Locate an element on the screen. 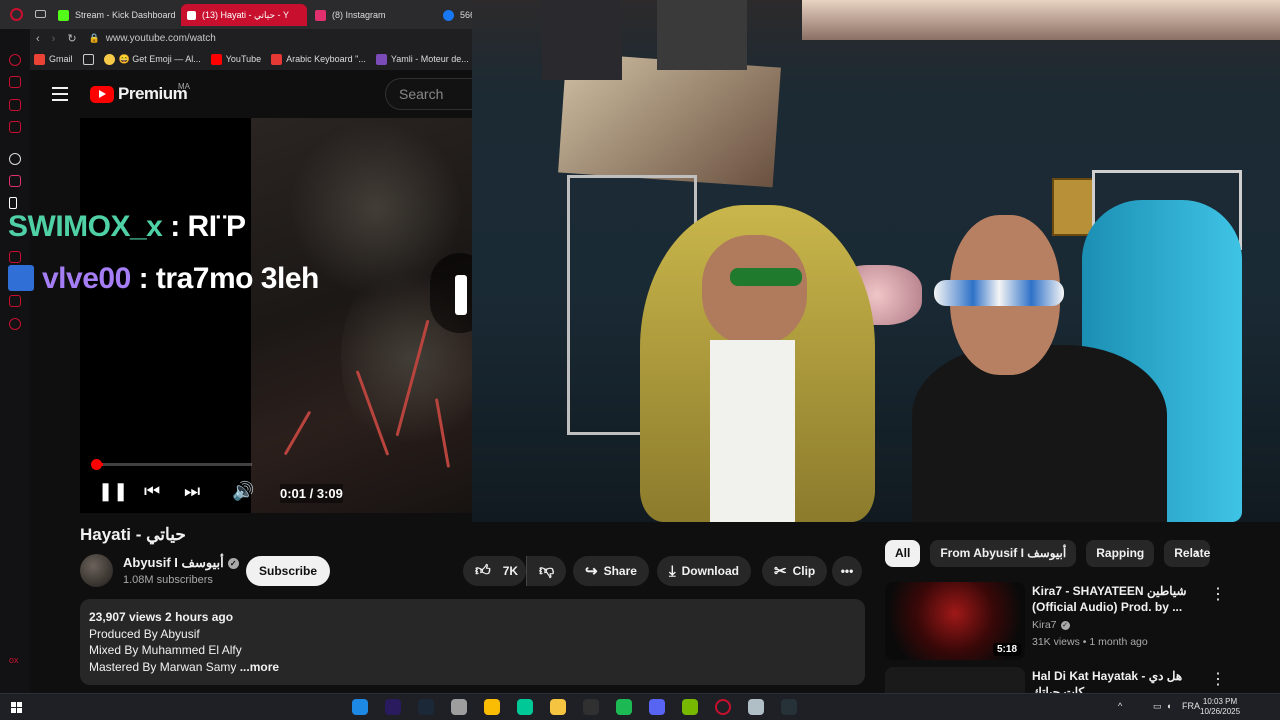 This screenshot has width=1280, height=720. bag-icon is located at coordinates (15, 82).